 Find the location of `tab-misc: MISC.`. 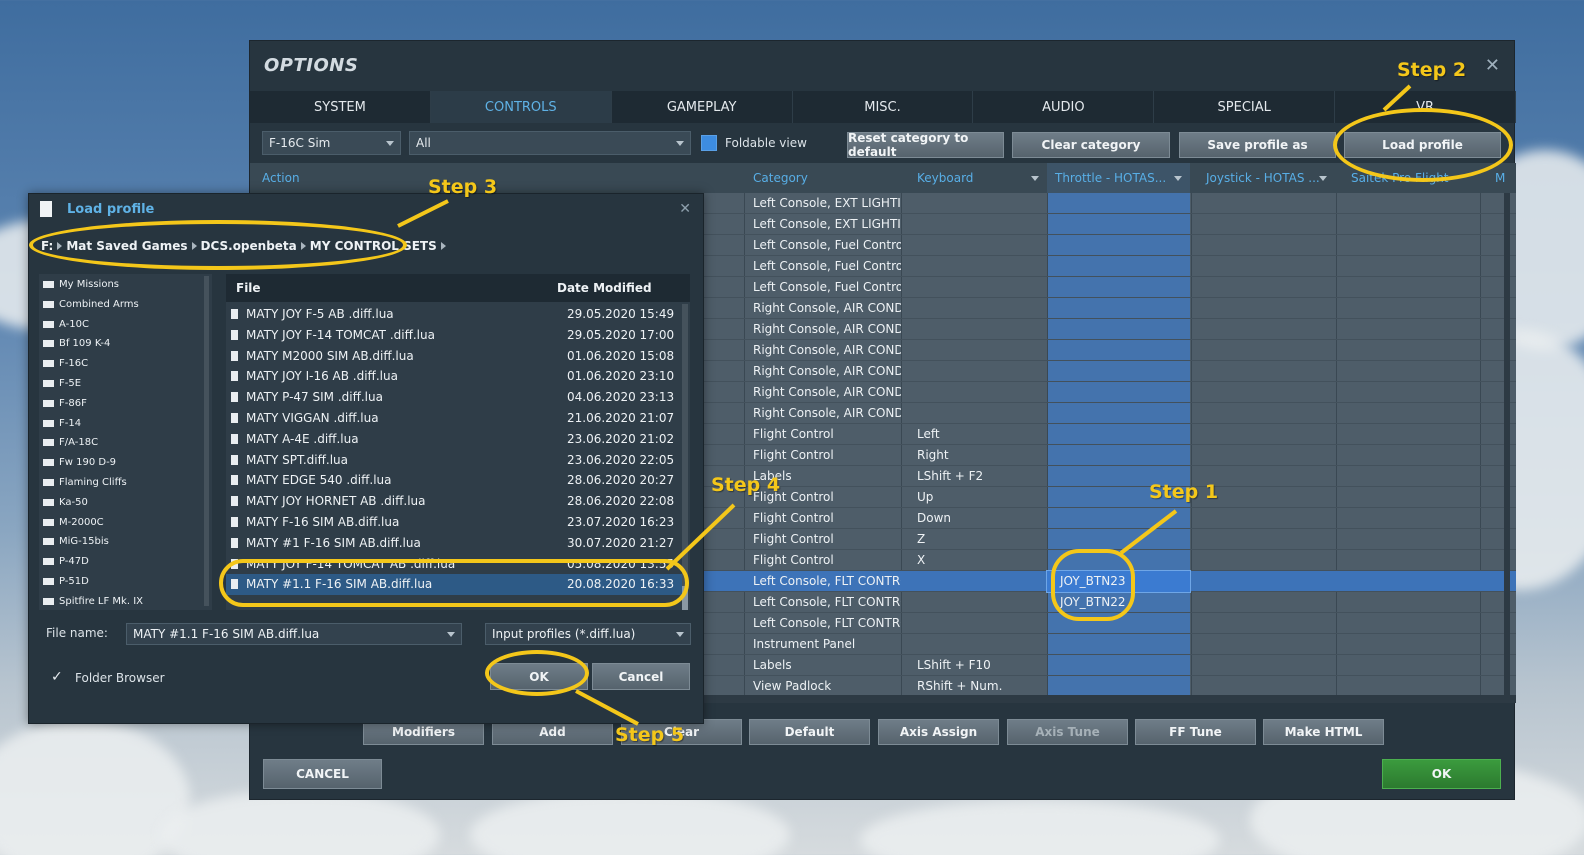

tab-misc: MISC. is located at coordinates (883, 107).